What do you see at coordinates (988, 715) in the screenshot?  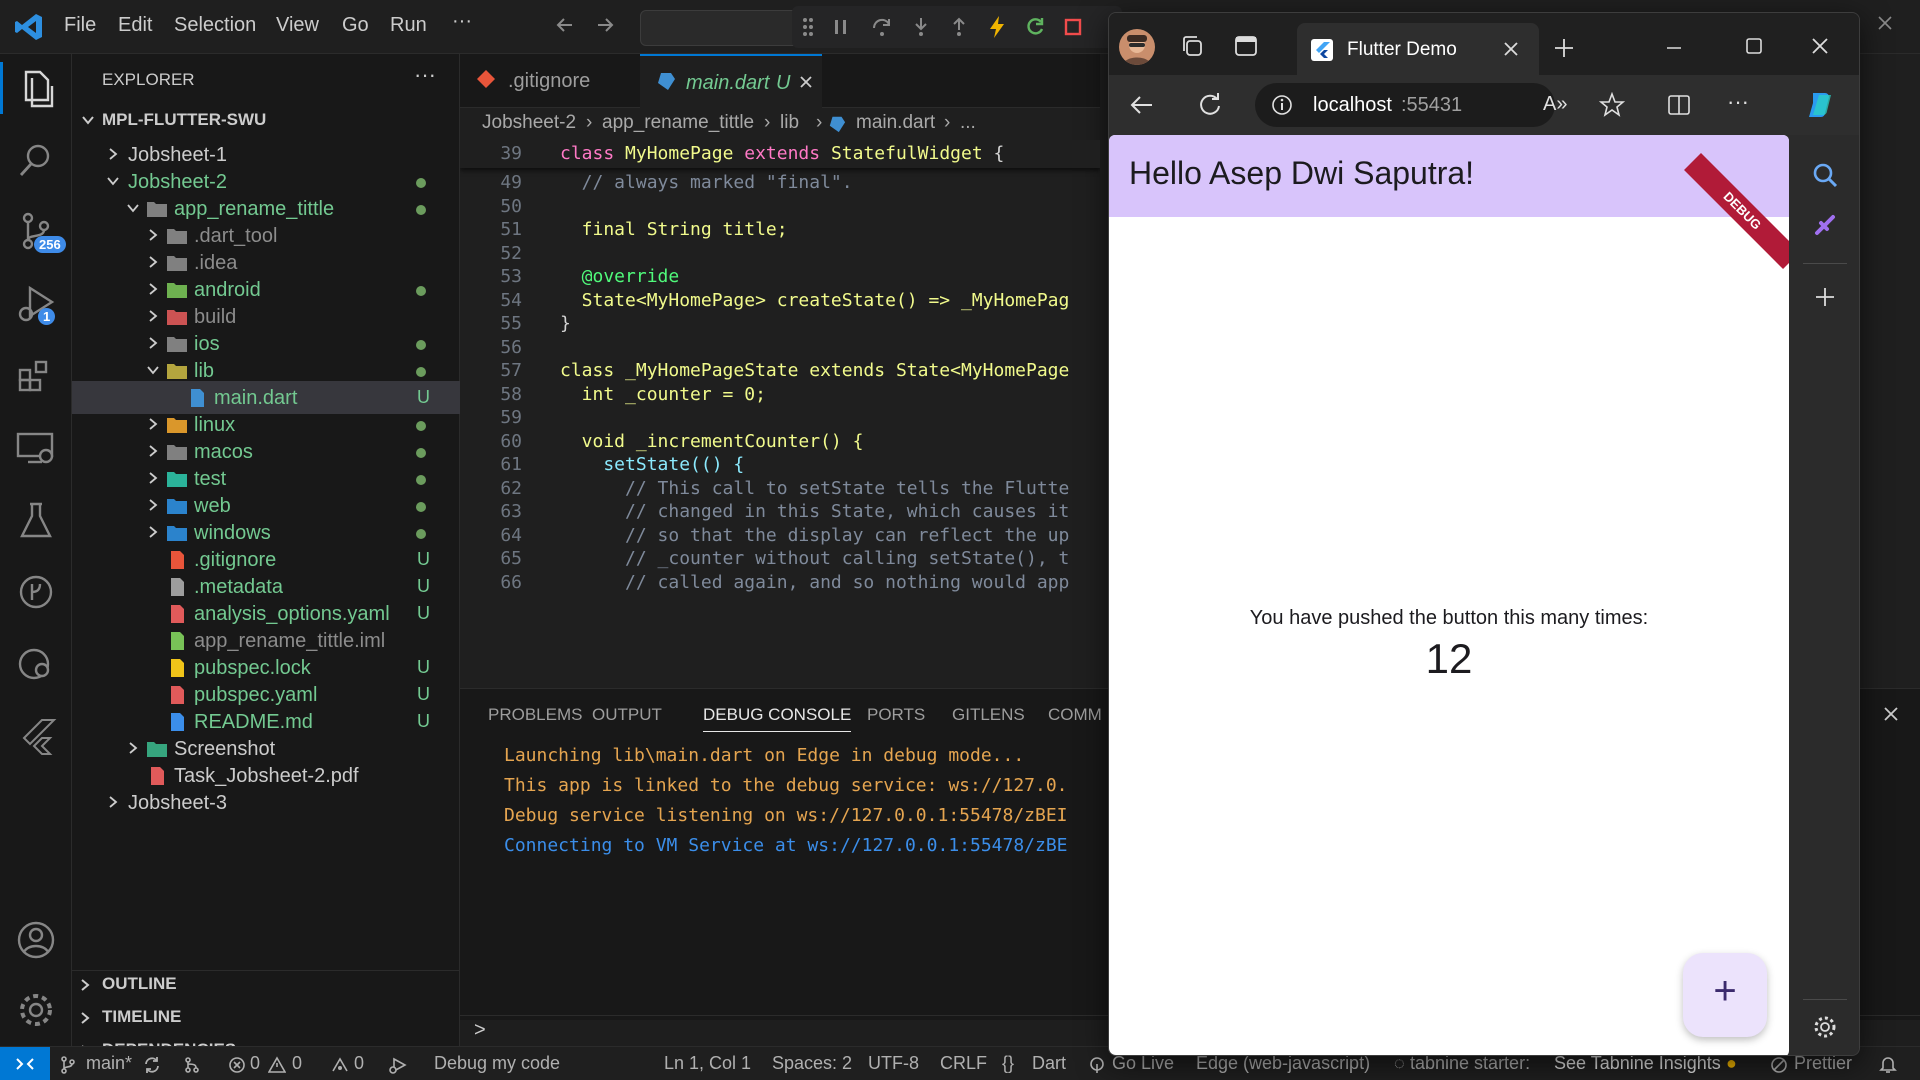 I see `panel-tab-gitlens: GITLENS` at bounding box center [988, 715].